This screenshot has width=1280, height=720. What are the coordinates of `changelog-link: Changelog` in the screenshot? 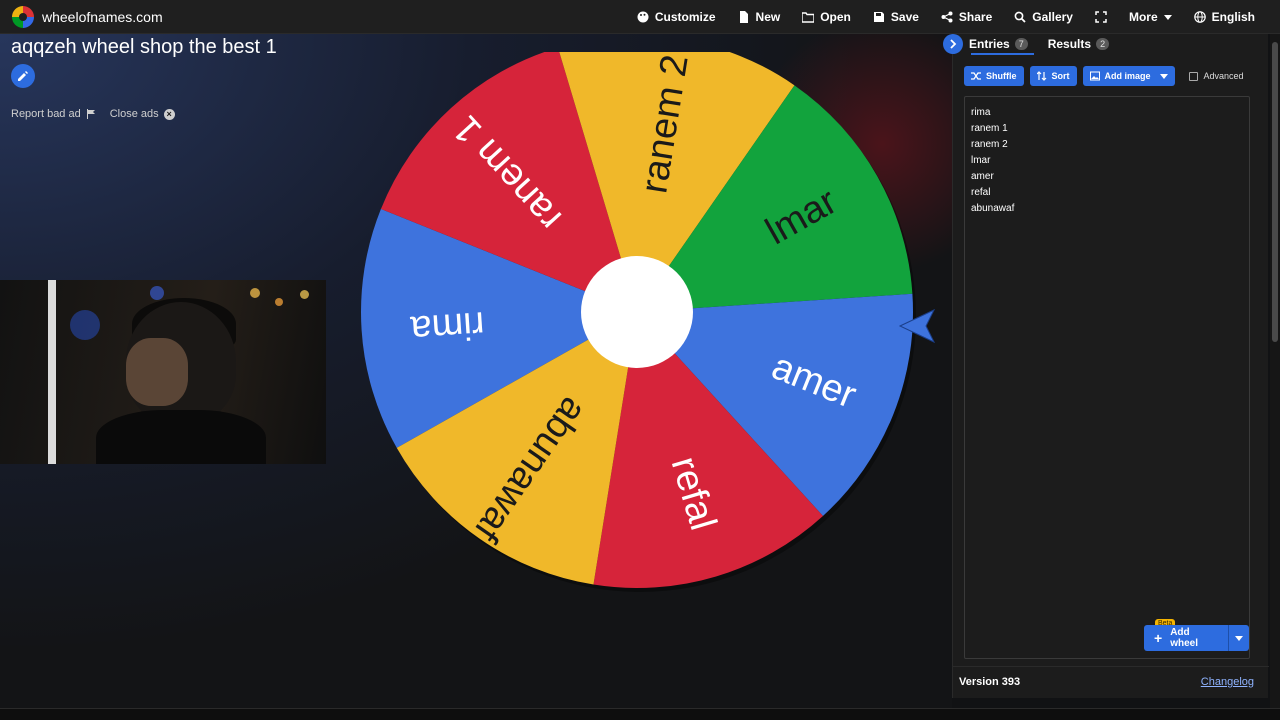 It's located at (1227, 682).